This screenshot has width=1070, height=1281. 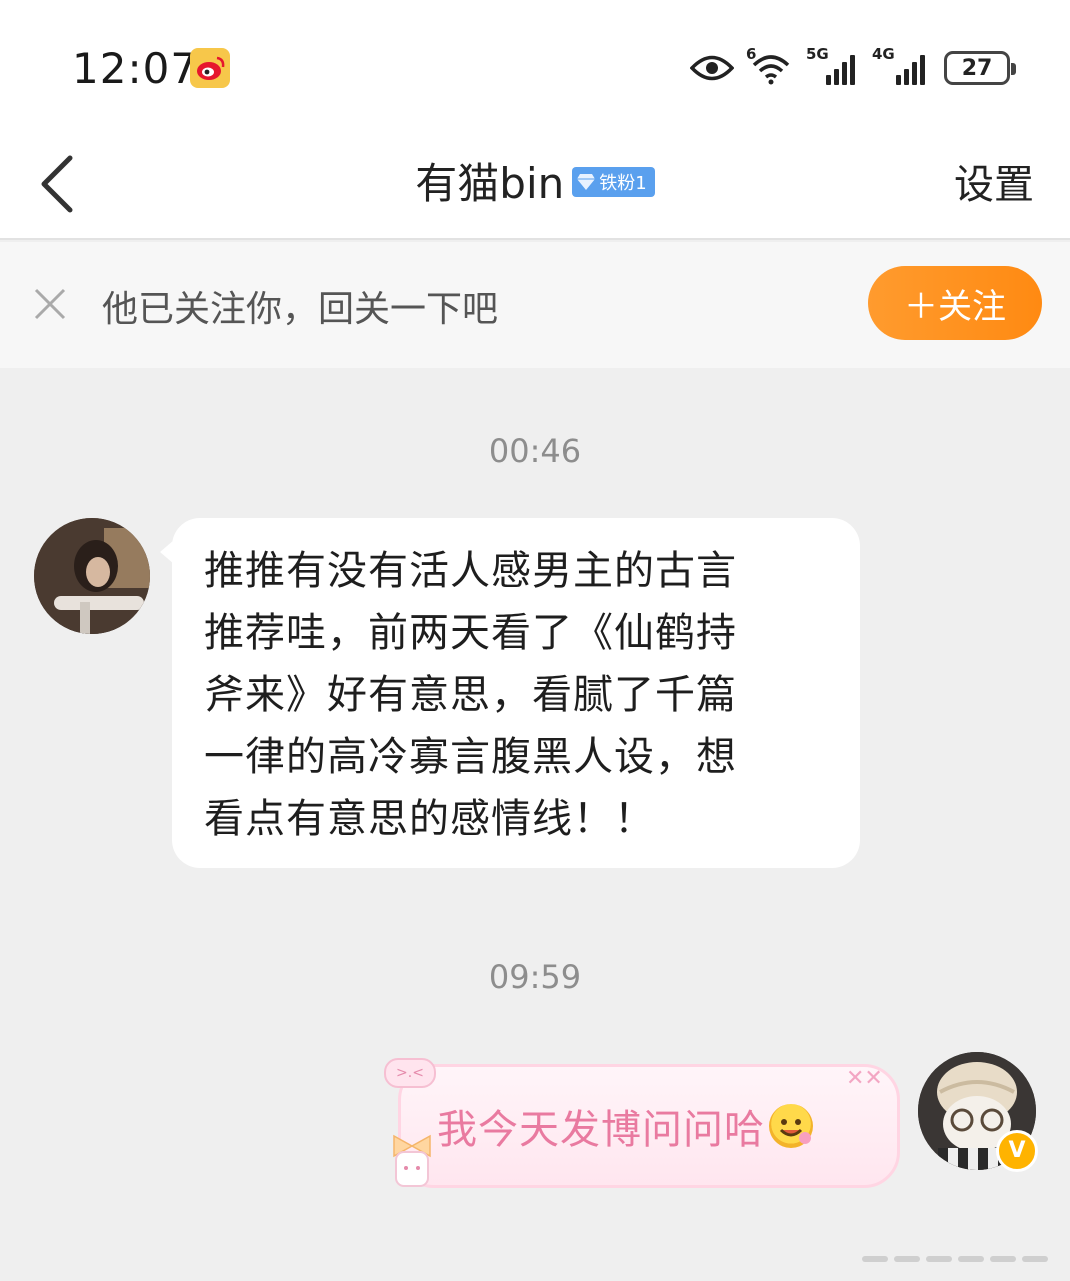 I want to click on smile-emoji-icon, so click(x=791, y=1126).